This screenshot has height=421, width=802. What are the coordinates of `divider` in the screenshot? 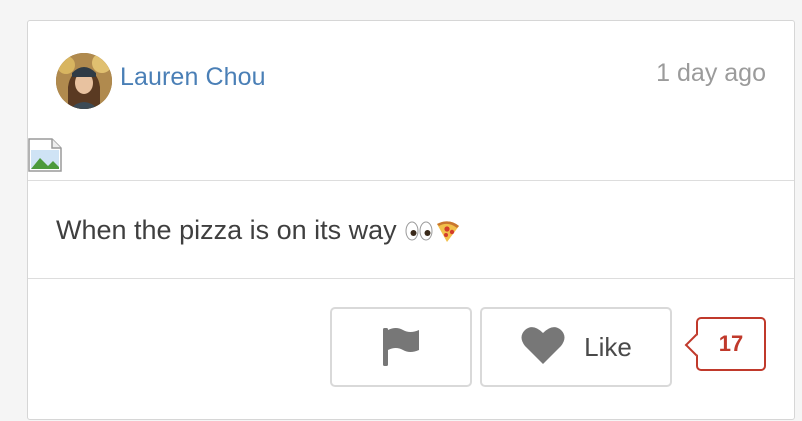 It's located at (411, 180).